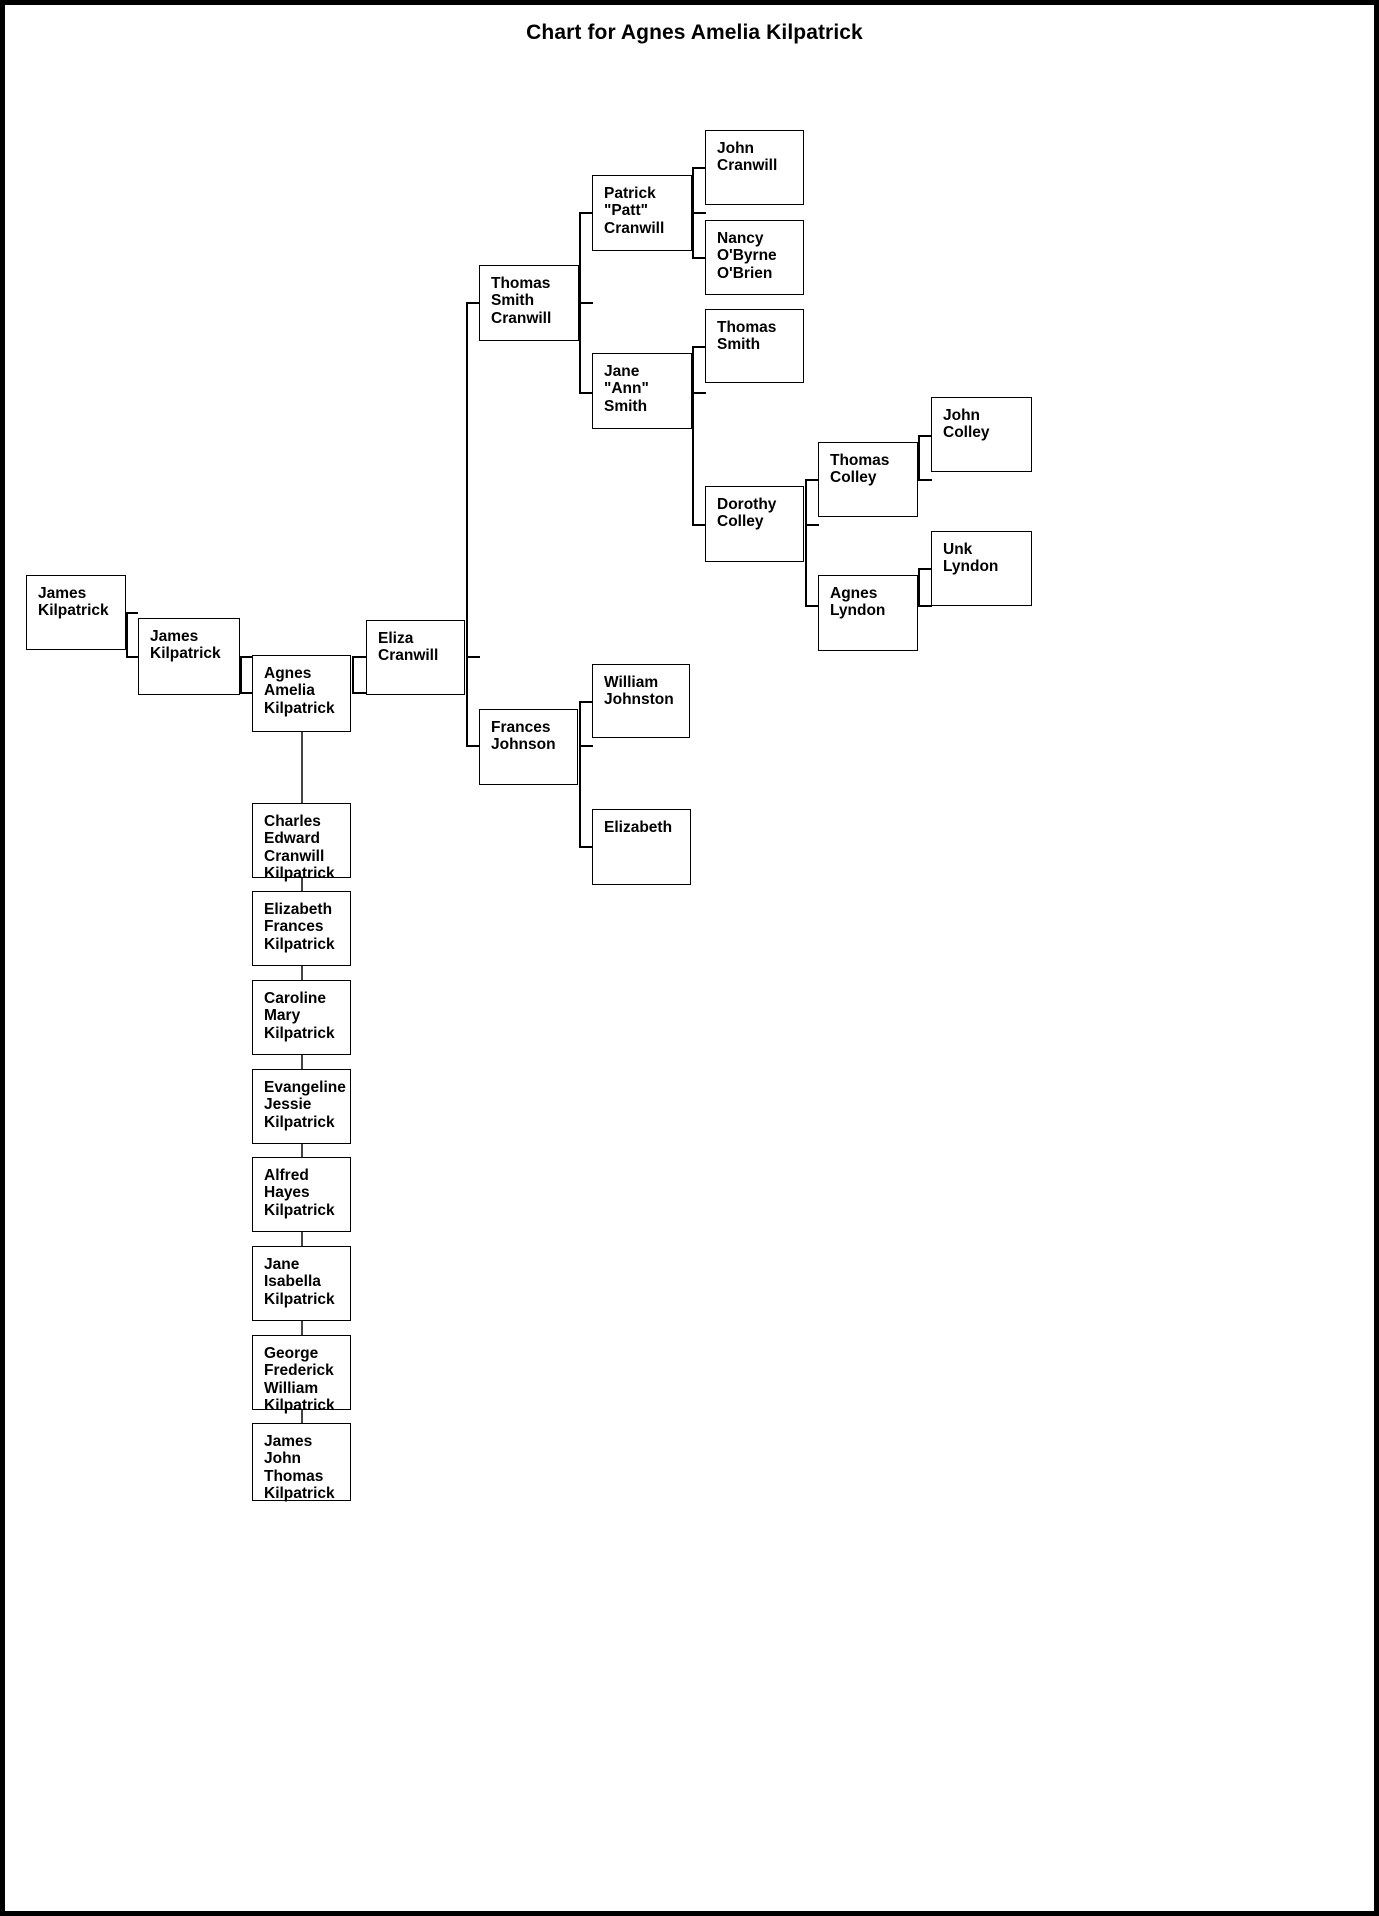  I want to click on node-agnes-lyndon: Agnes Lyndon, so click(868, 613).